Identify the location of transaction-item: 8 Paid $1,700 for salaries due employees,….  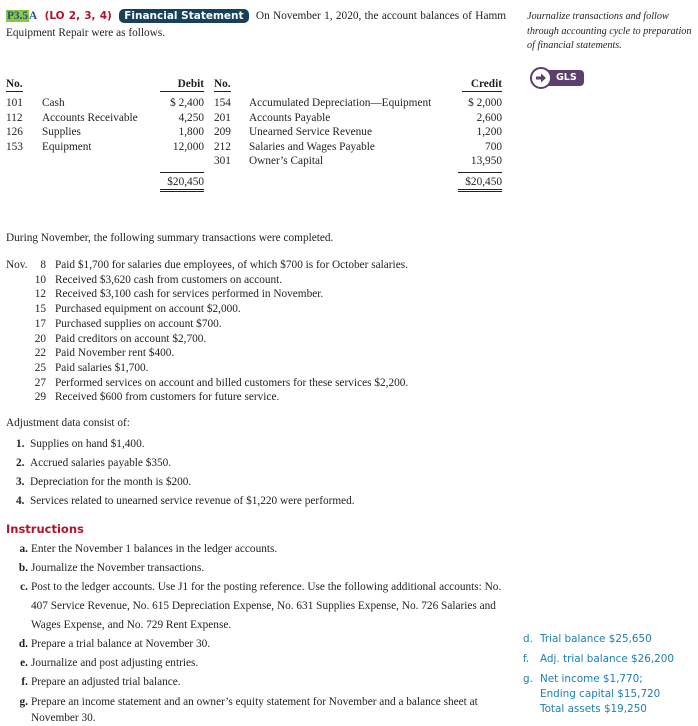
(256, 265).